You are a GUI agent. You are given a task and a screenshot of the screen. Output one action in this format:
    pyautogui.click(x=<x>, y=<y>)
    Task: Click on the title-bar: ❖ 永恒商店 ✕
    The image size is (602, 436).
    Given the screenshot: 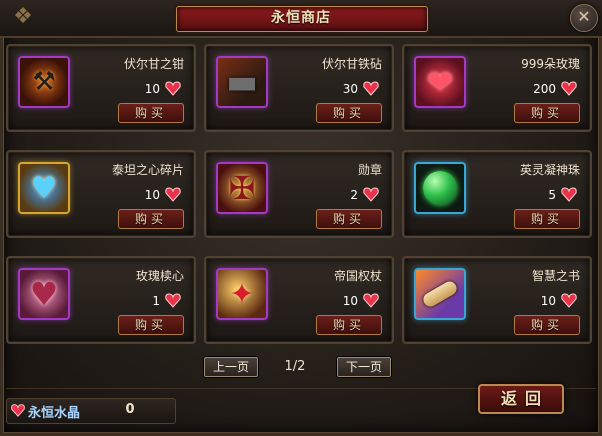 What is the action you would take?
    pyautogui.click(x=301, y=19)
    